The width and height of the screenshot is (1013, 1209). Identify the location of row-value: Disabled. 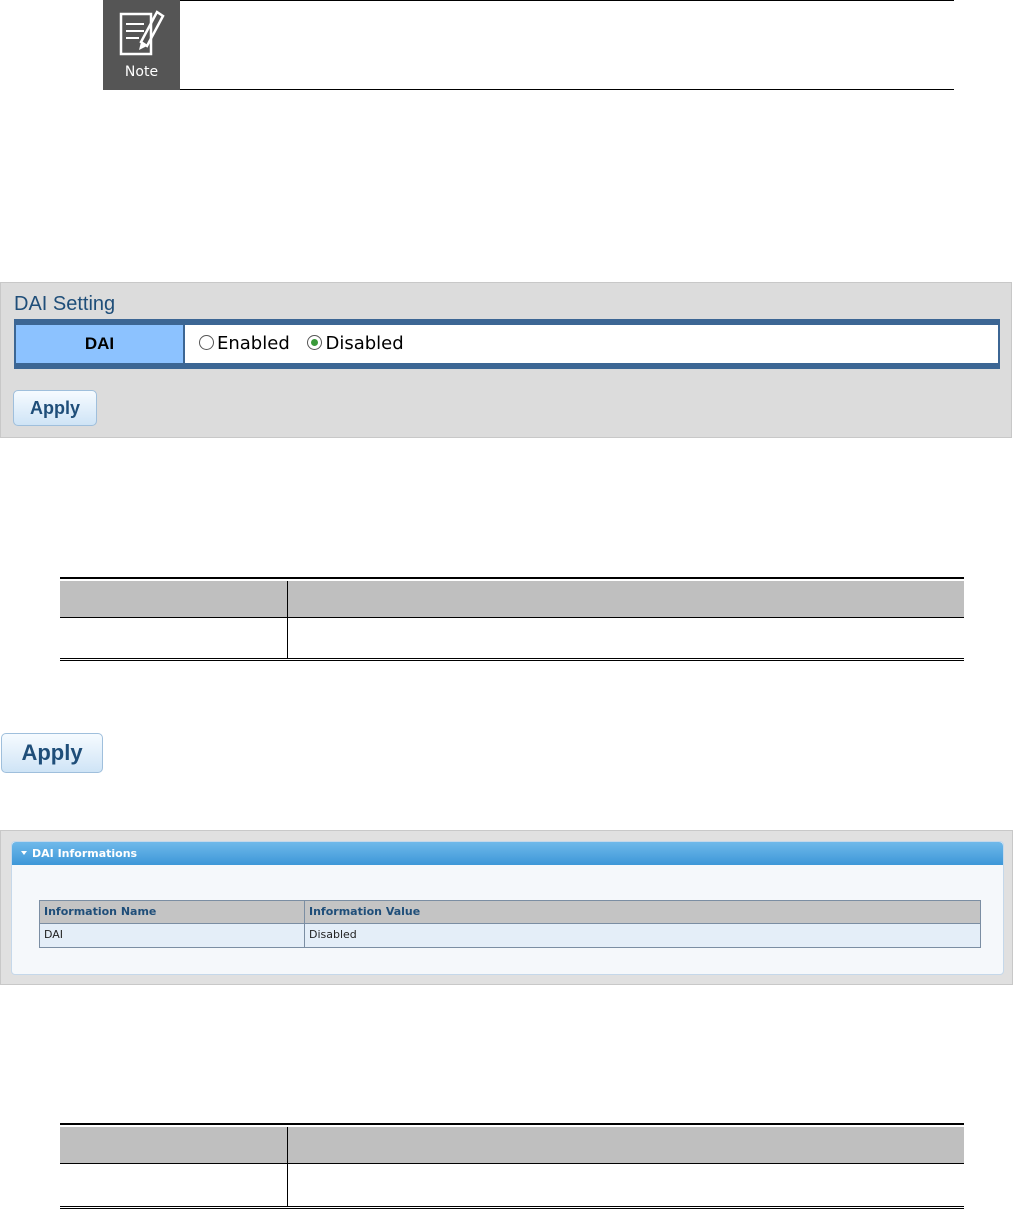
(333, 934).